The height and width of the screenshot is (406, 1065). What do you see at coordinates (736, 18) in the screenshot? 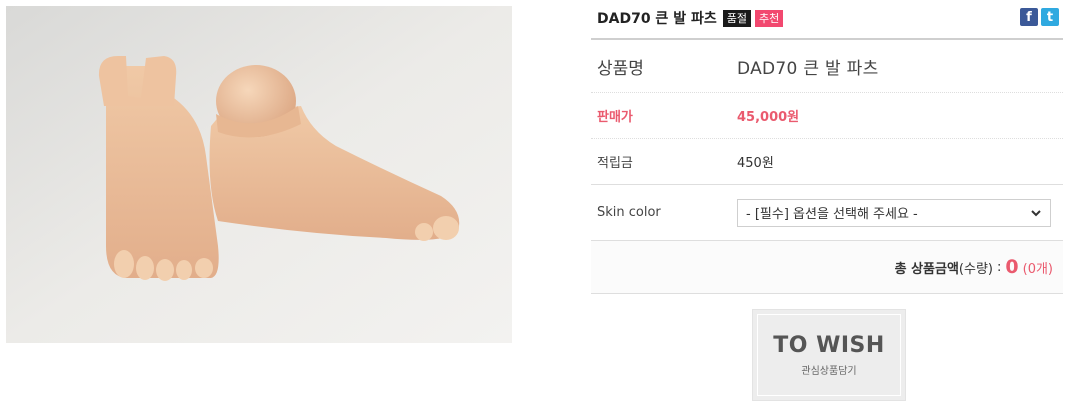
I see `soldout-badge: 품절` at bounding box center [736, 18].